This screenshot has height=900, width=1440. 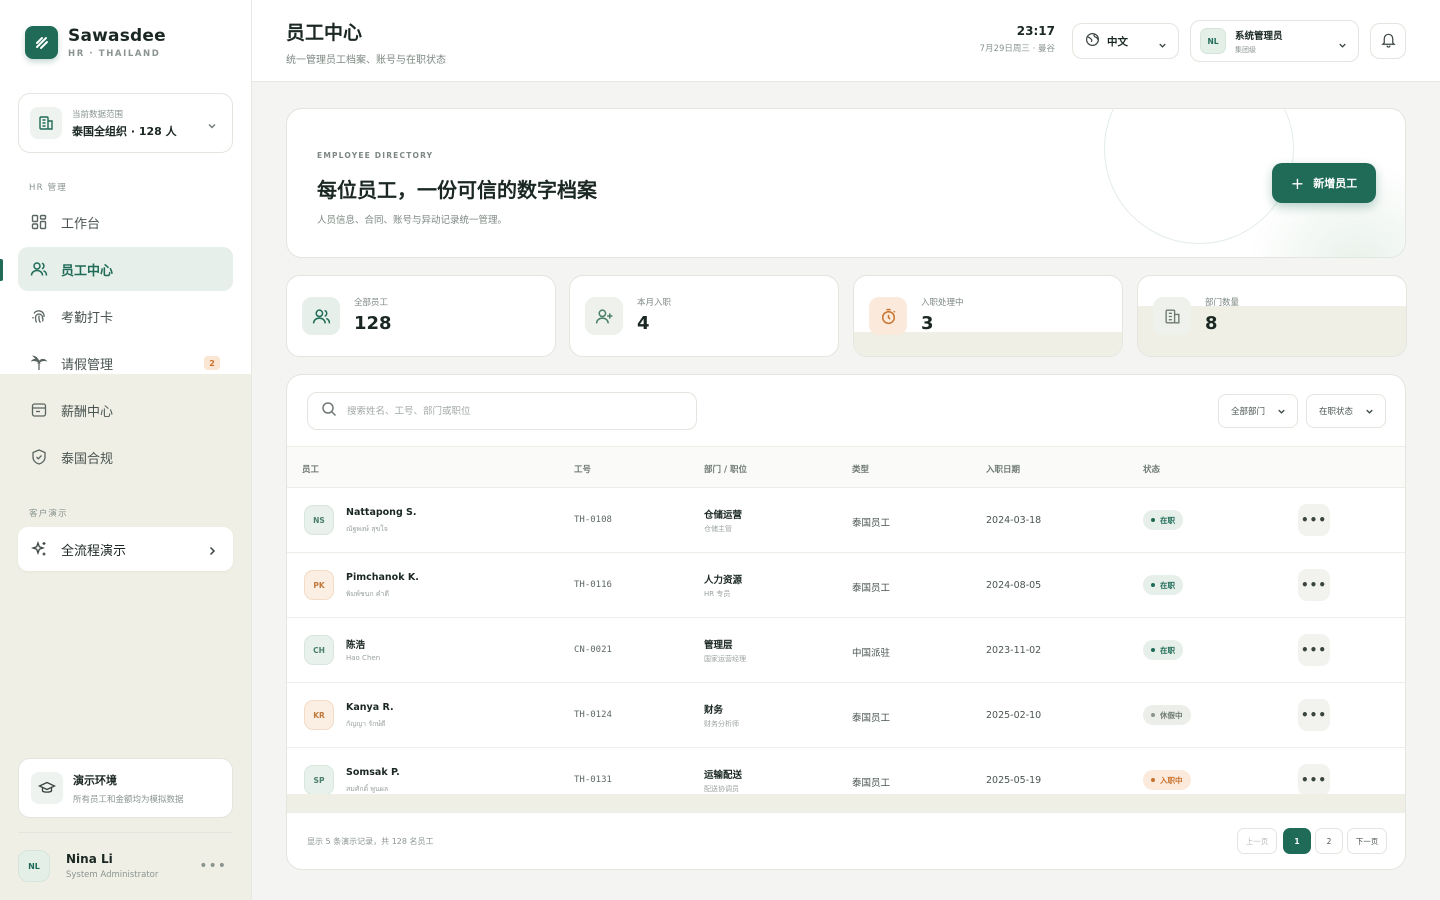 What do you see at coordinates (717, 594) in the screenshot?
I see `employee-role: HR 专员` at bounding box center [717, 594].